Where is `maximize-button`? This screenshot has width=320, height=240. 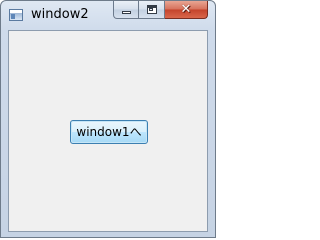
maximize-button is located at coordinates (152, 10).